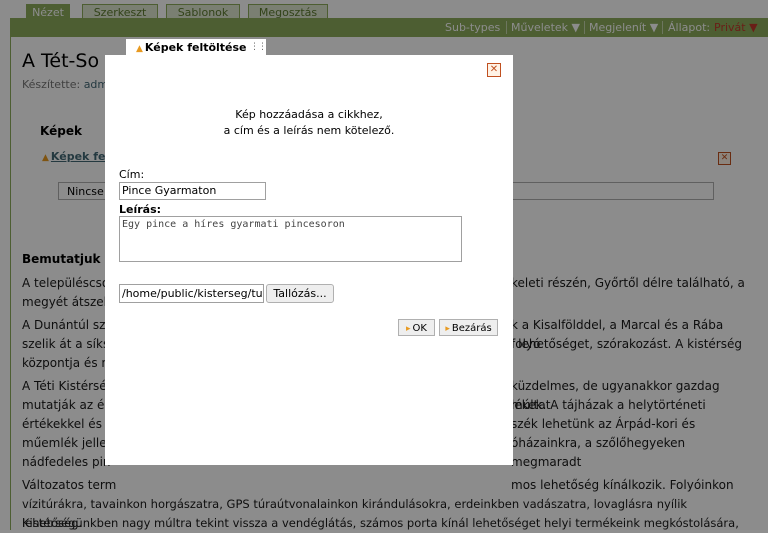 This screenshot has height=533, width=768. I want to click on ok-arrow-icon: ▸, so click(408, 329).